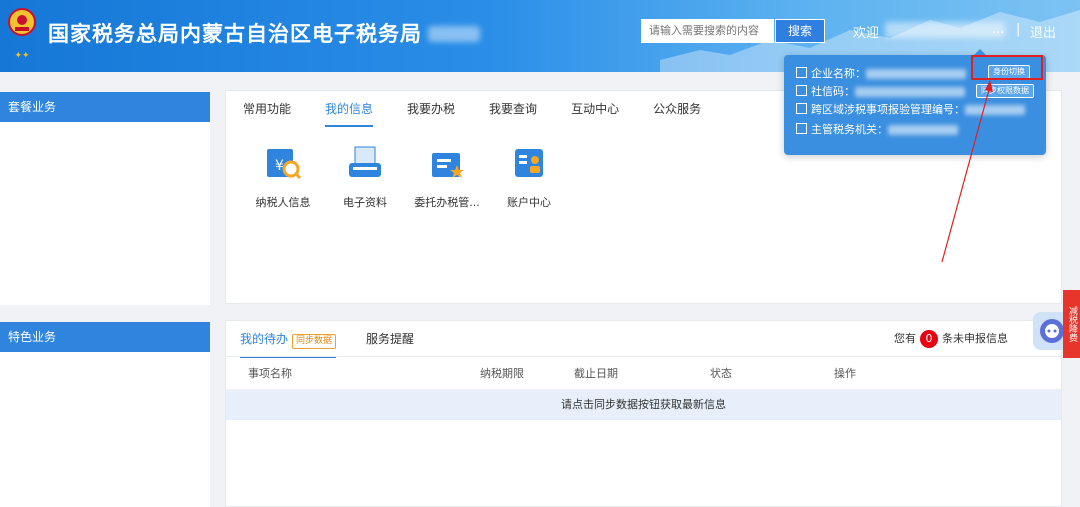  Describe the element at coordinates (349, 109) in the screenshot. I see `tab-my-info: 我的信息` at that location.